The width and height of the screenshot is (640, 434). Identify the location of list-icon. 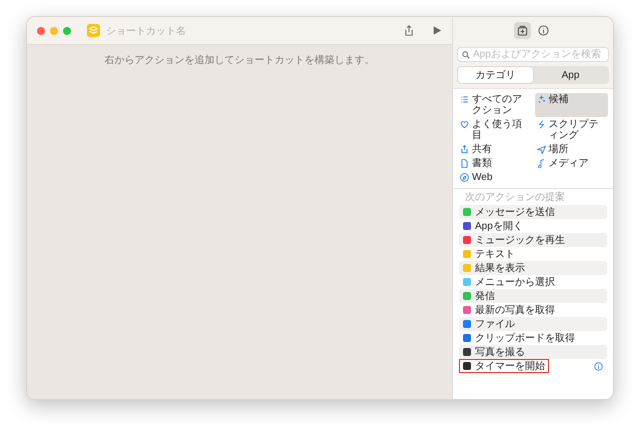
(464, 99).